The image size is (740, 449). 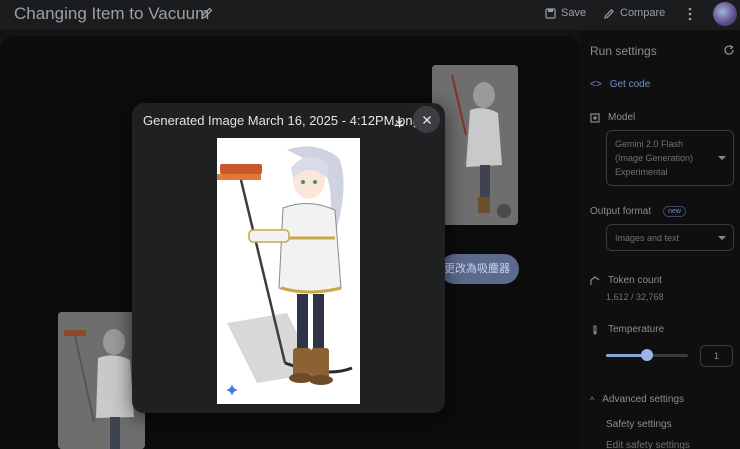 I want to click on temperature-input: 1, so click(x=716, y=356).